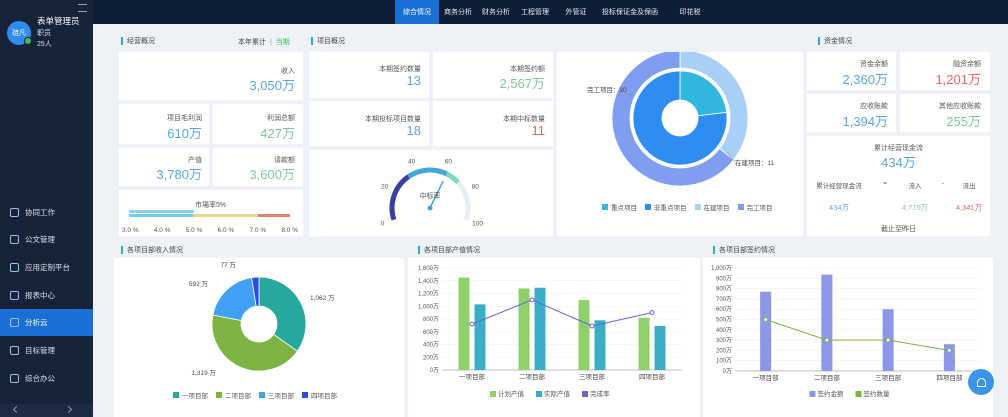 This screenshot has height=417, width=1008. What do you see at coordinates (716, 208) in the screenshot?
I see `legend-label: 在建项目` at bounding box center [716, 208].